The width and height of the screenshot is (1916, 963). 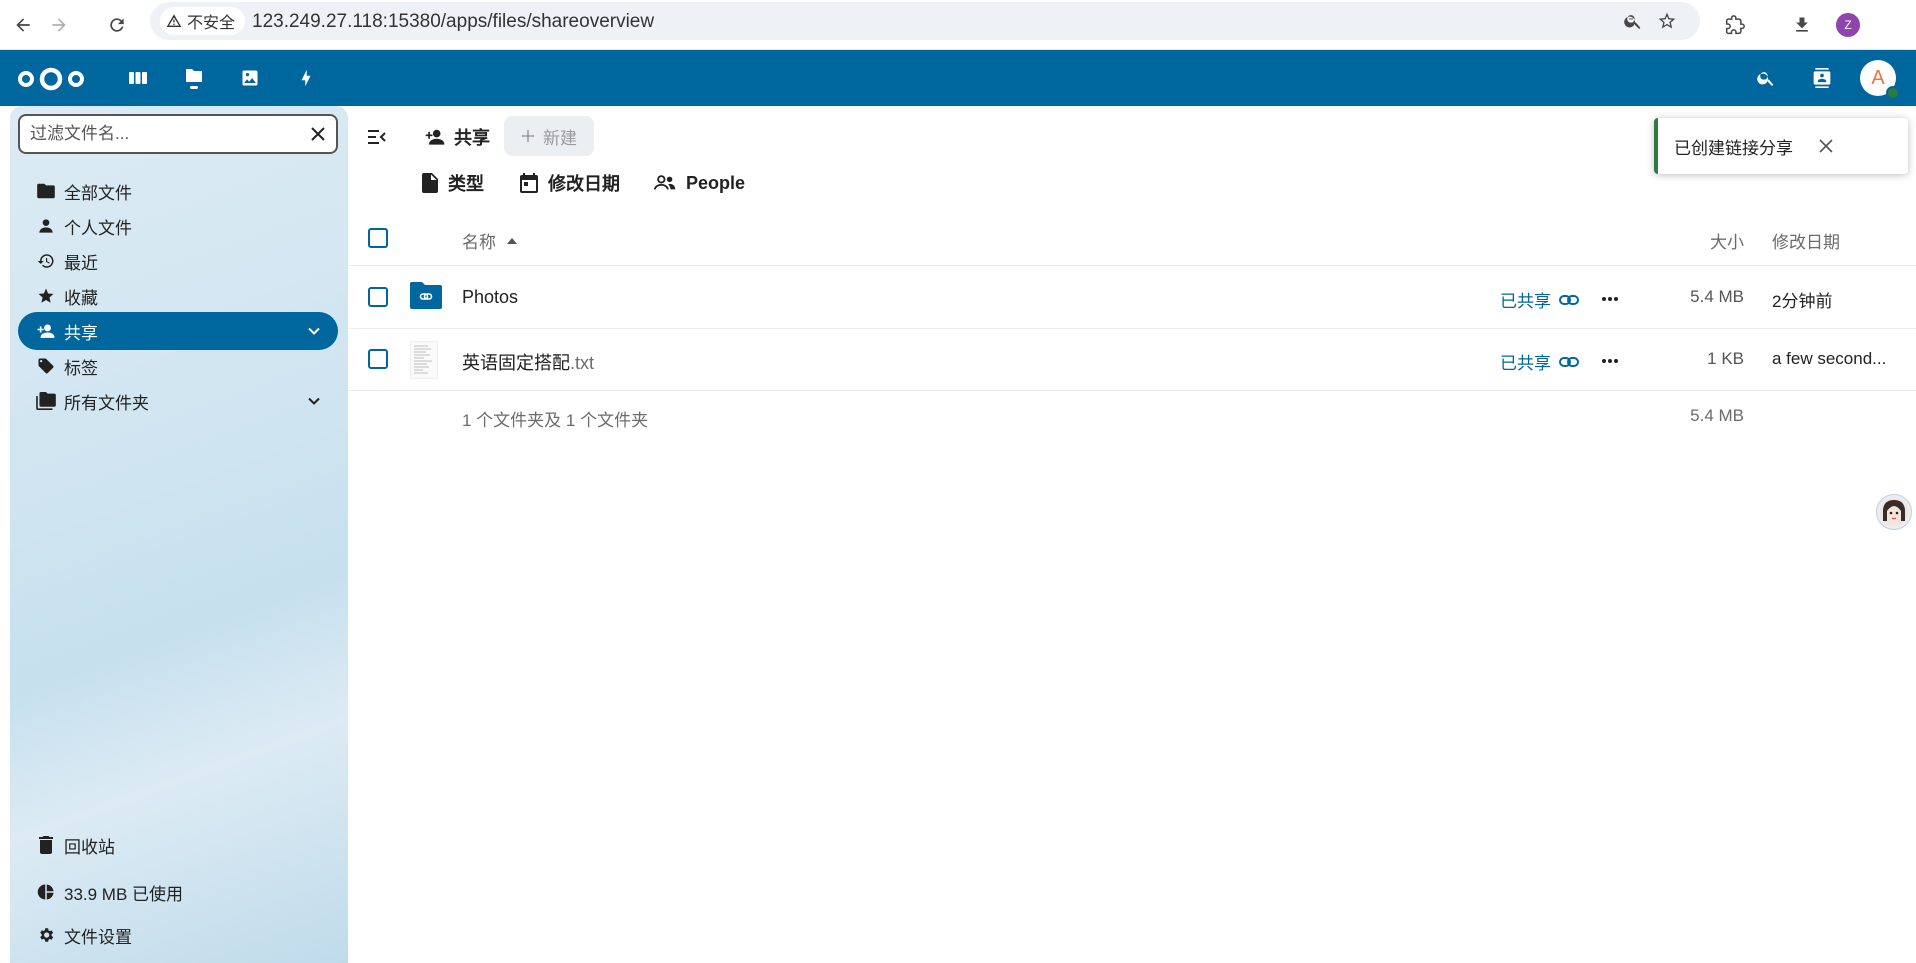 What do you see at coordinates (1717, 415) in the screenshot?
I see `summary-size: 5.4 MB` at bounding box center [1717, 415].